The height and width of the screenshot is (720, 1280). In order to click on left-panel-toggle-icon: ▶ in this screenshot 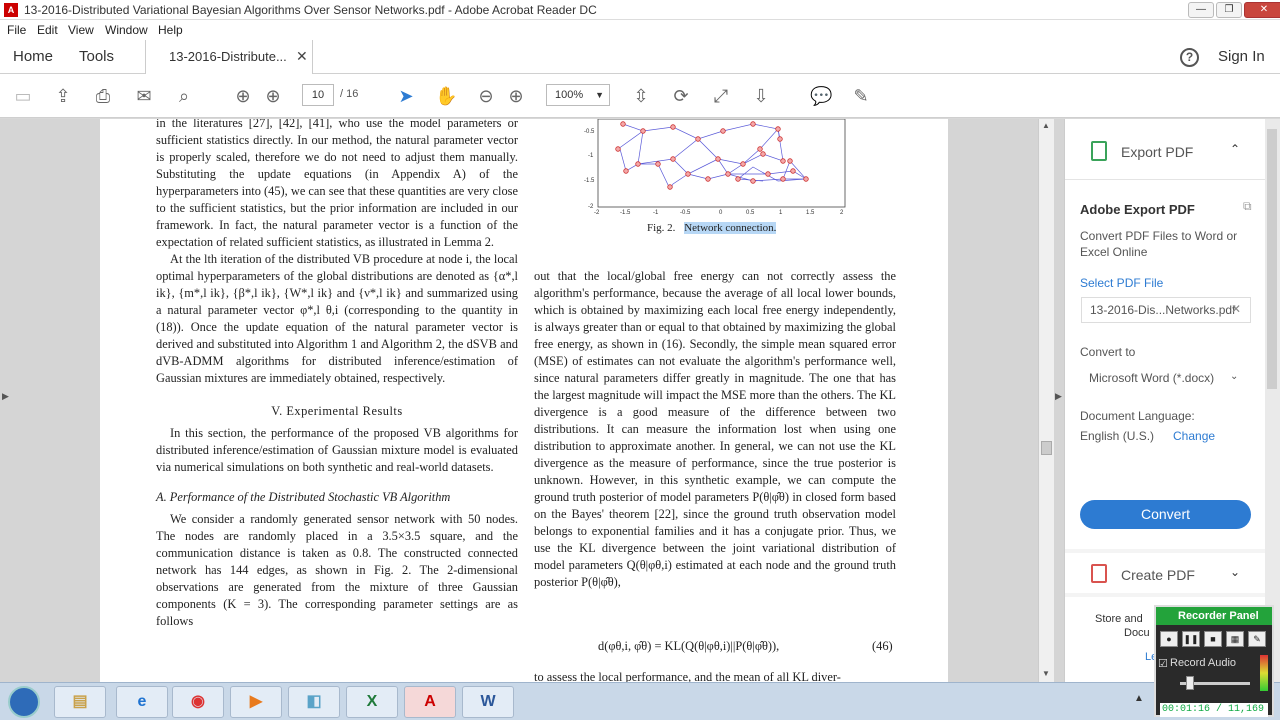, I will do `click(5, 396)`.